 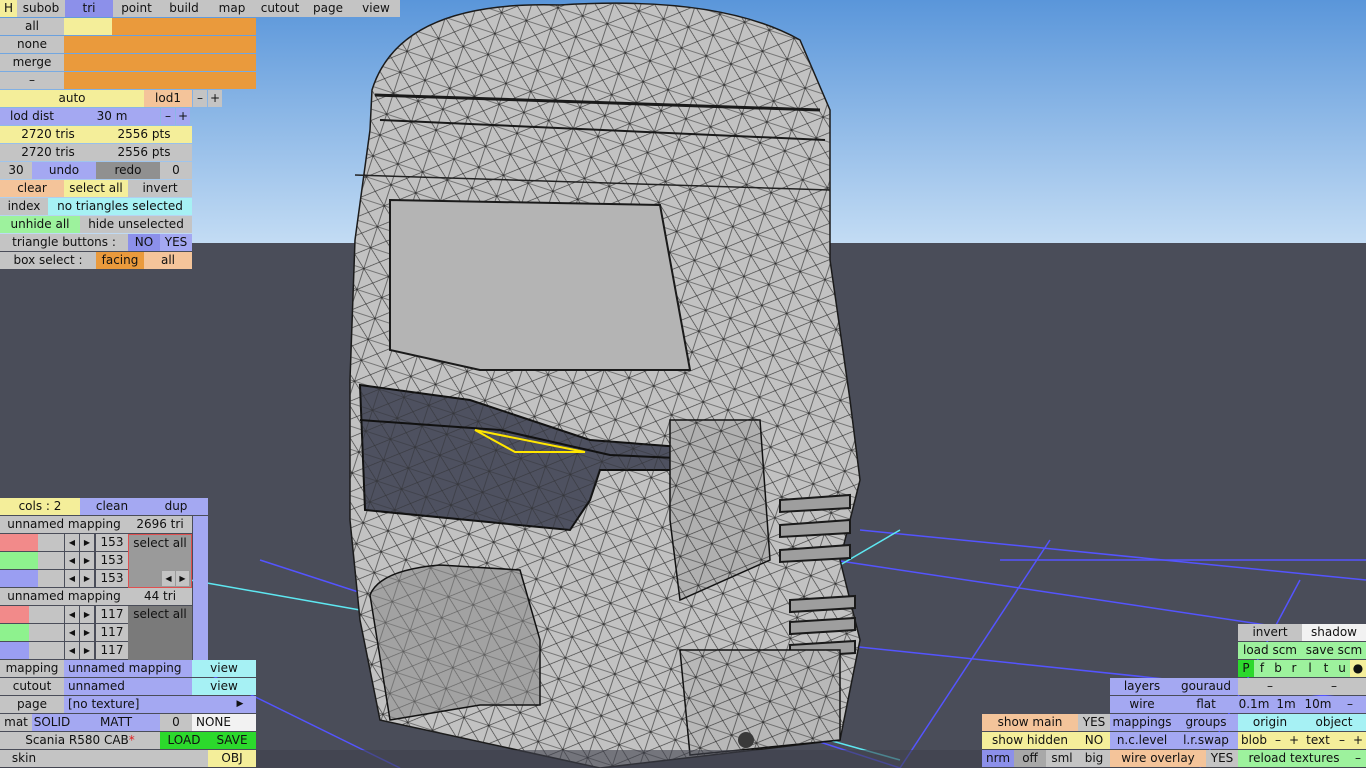 I want to click on mappings-button: mappings, so click(x=1142, y=722).